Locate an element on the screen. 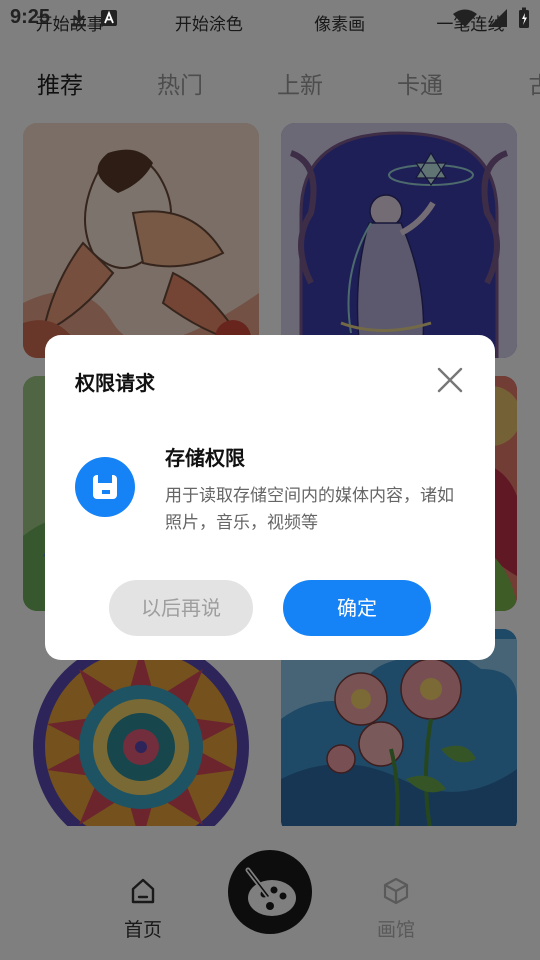 The width and height of the screenshot is (540, 960). close-icon is located at coordinates (450, 380).